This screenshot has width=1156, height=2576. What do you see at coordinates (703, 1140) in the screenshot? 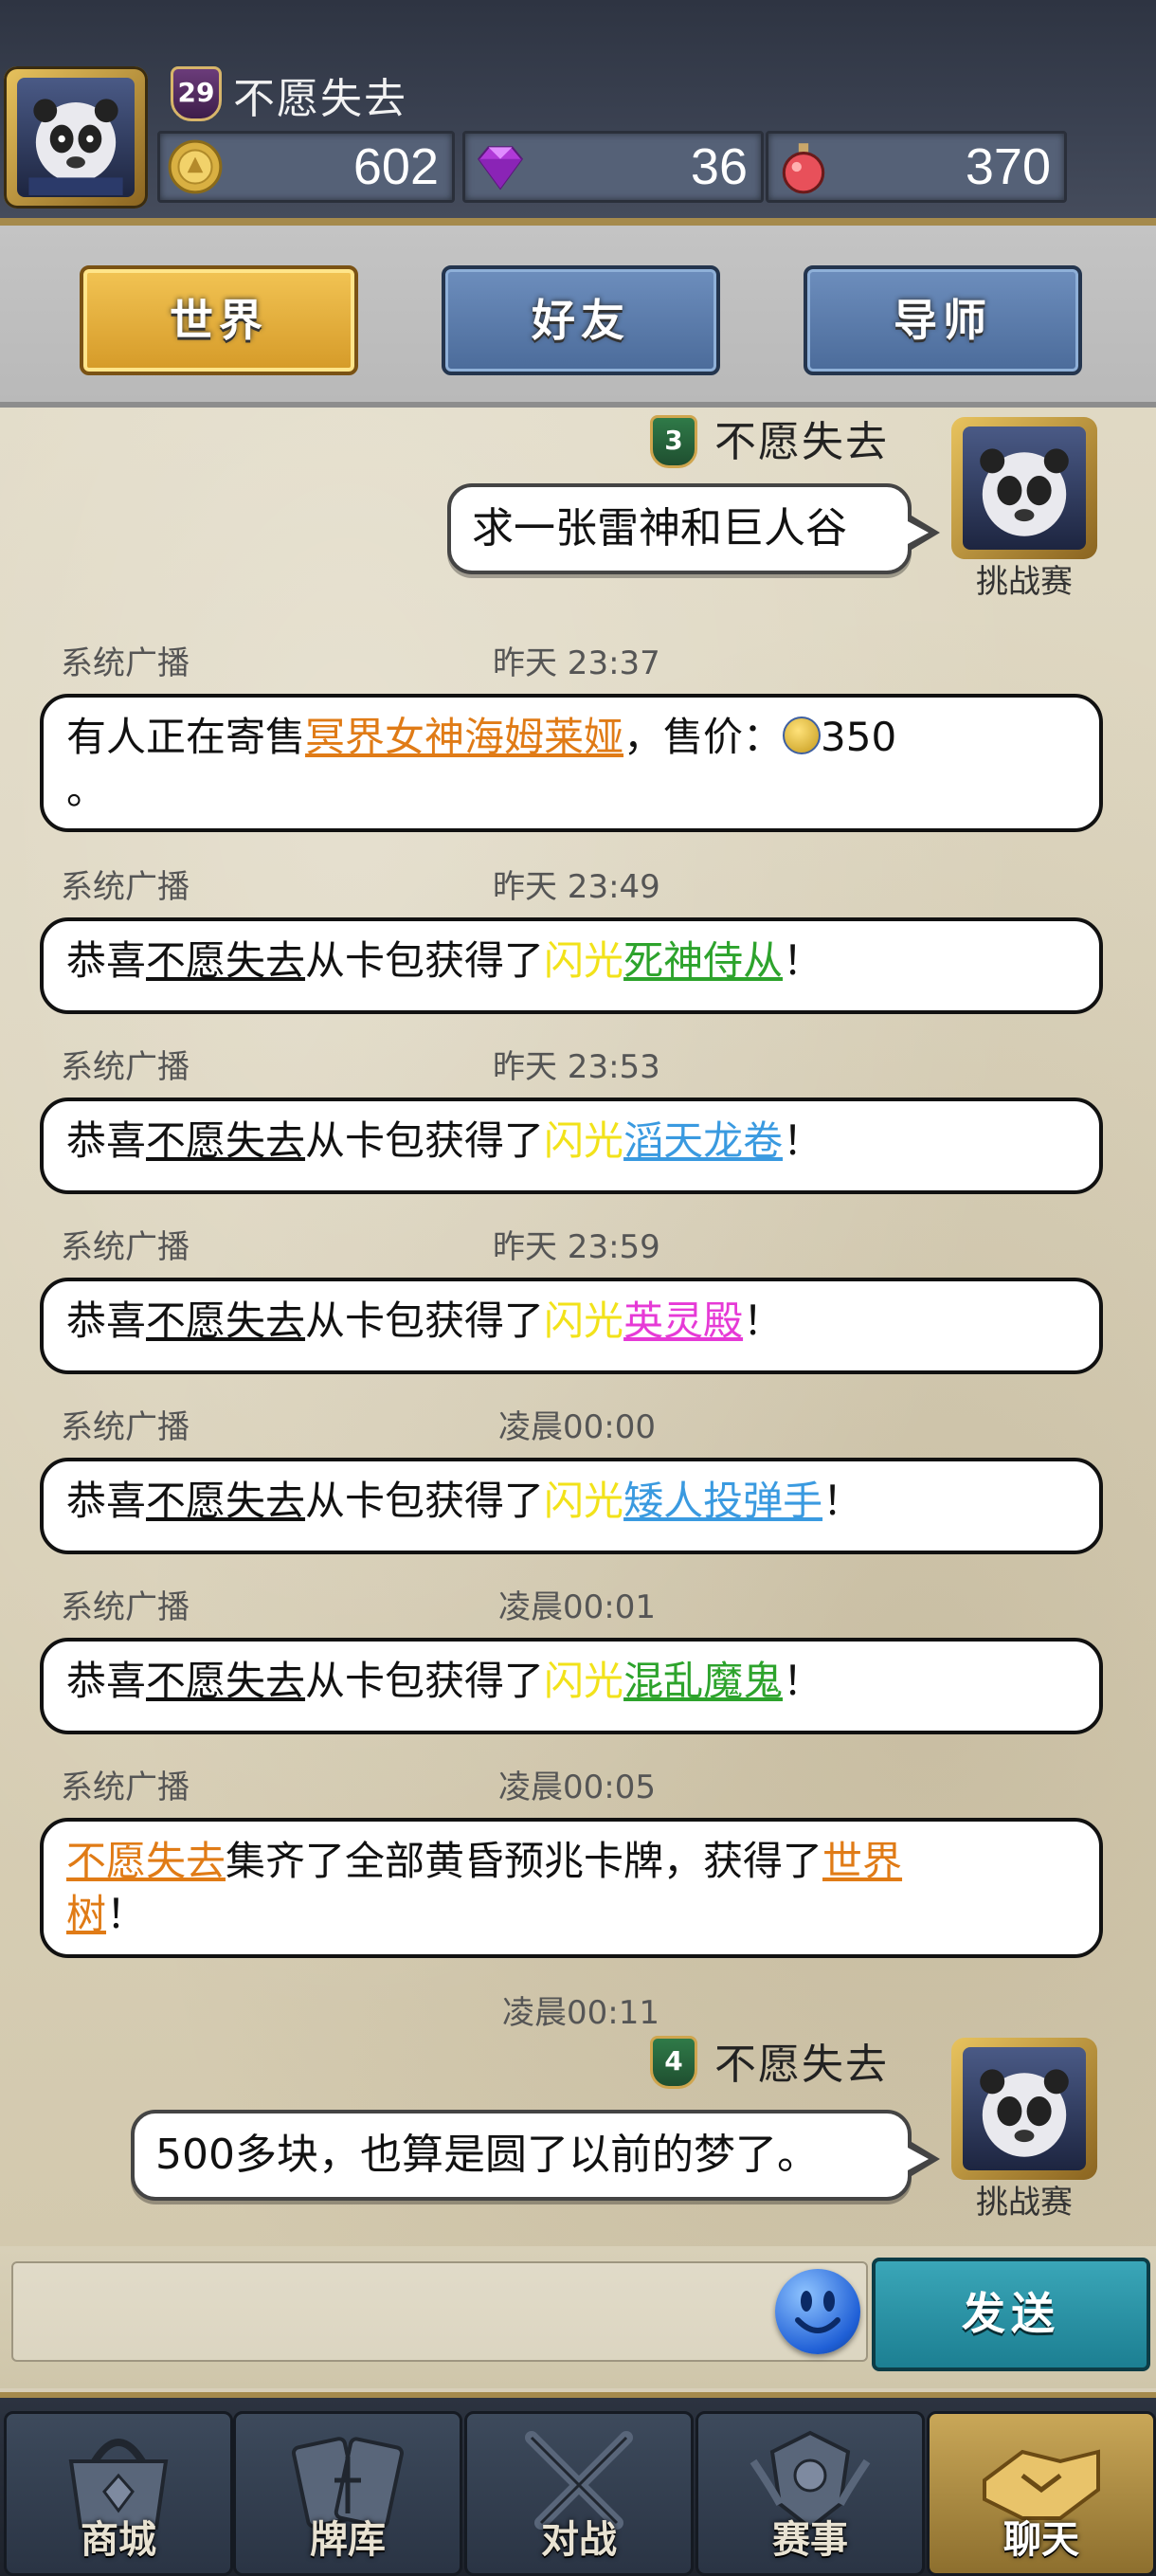
I see `card-link: 滔天龙卷` at bounding box center [703, 1140].